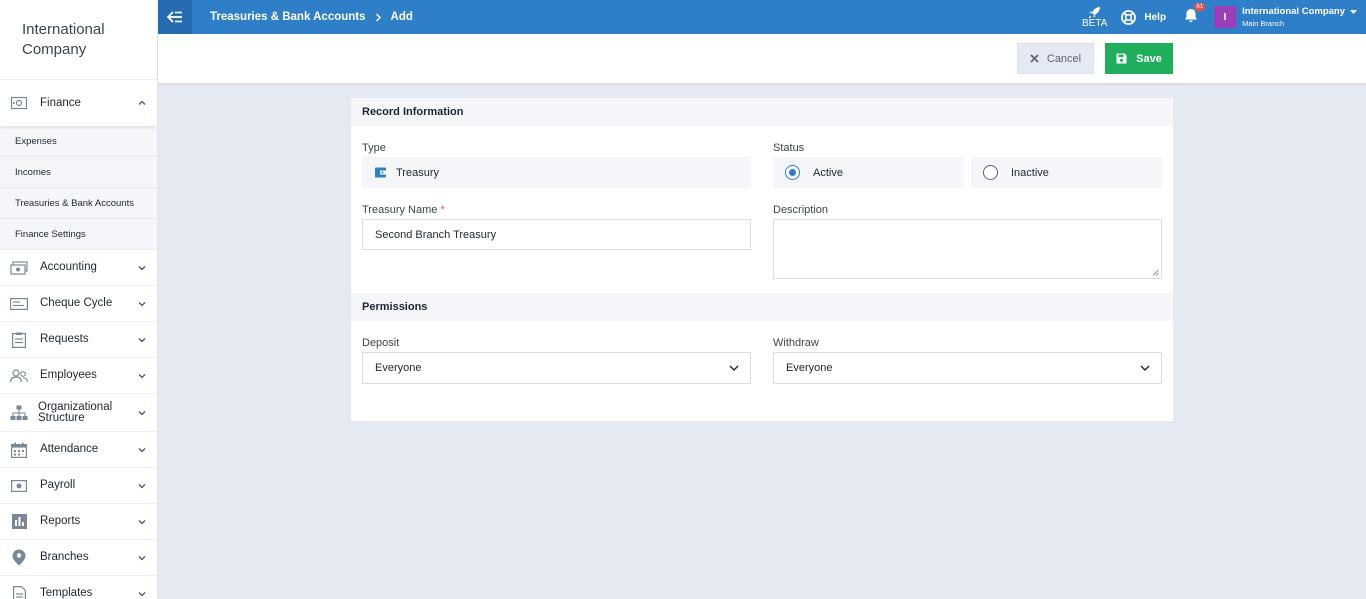  What do you see at coordinates (556, 234) in the screenshot?
I see `treasury-name-input: Second Branch Treasury` at bounding box center [556, 234].